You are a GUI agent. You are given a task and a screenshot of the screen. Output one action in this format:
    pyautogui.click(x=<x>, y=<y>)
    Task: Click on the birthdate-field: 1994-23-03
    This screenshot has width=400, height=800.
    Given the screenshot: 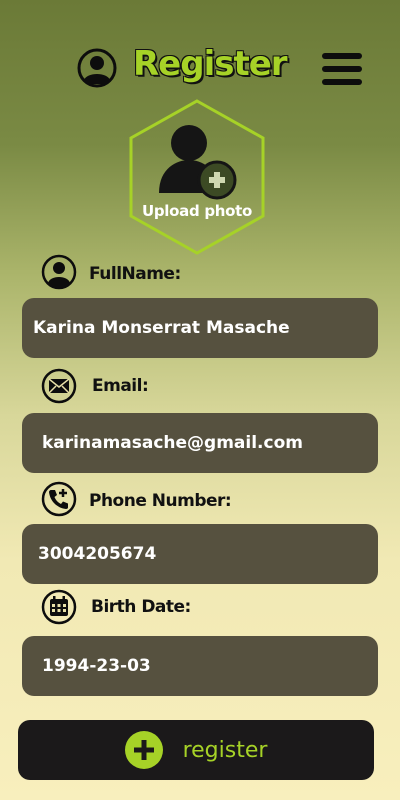 What is the action you would take?
    pyautogui.click(x=200, y=666)
    